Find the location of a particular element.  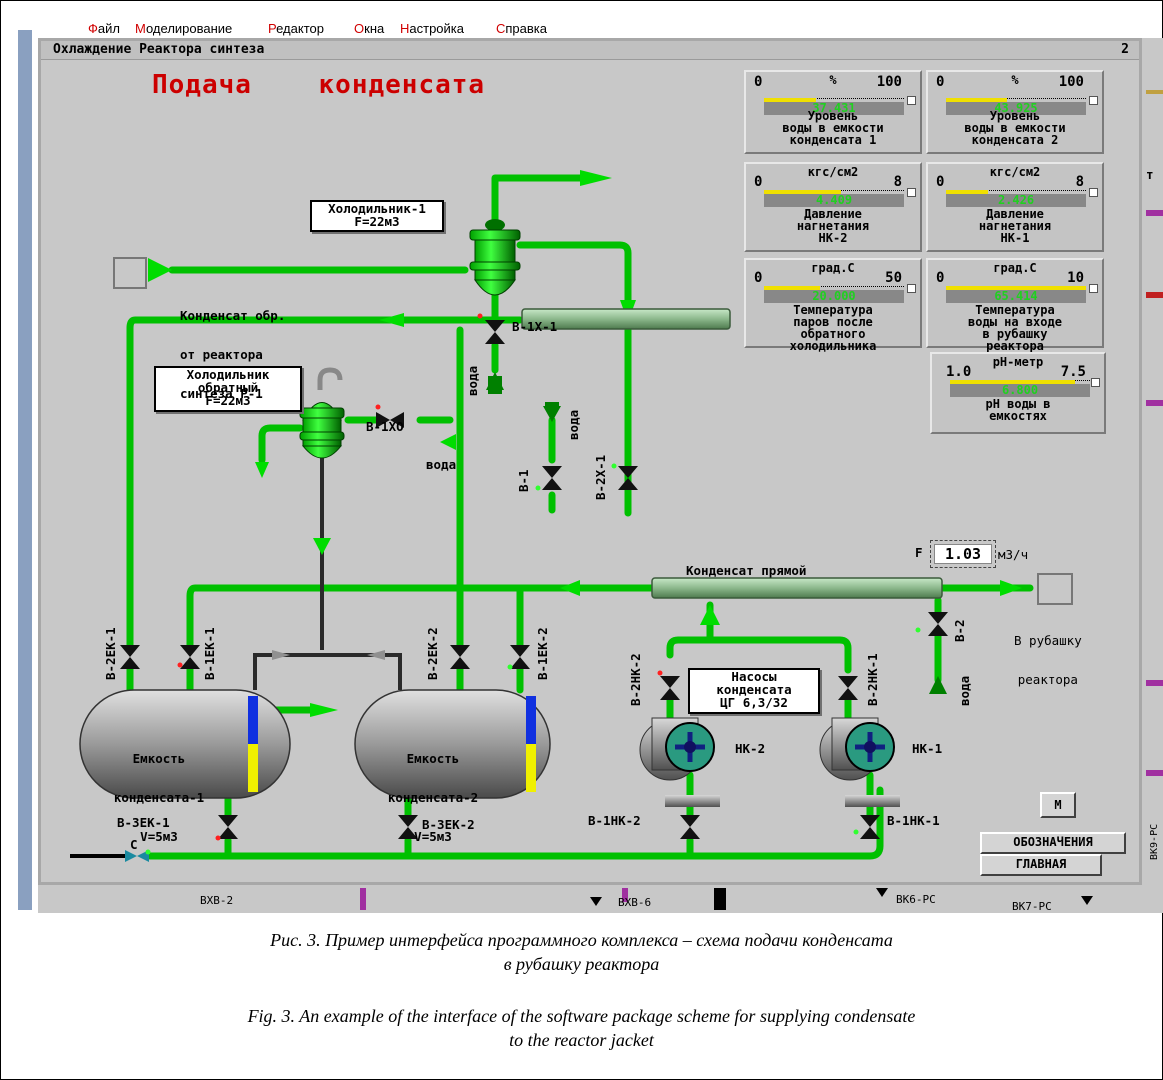

gauge-ph: рН-метр 1.0 7.5 6.800 рН воды в емкостях is located at coordinates (1018, 393).